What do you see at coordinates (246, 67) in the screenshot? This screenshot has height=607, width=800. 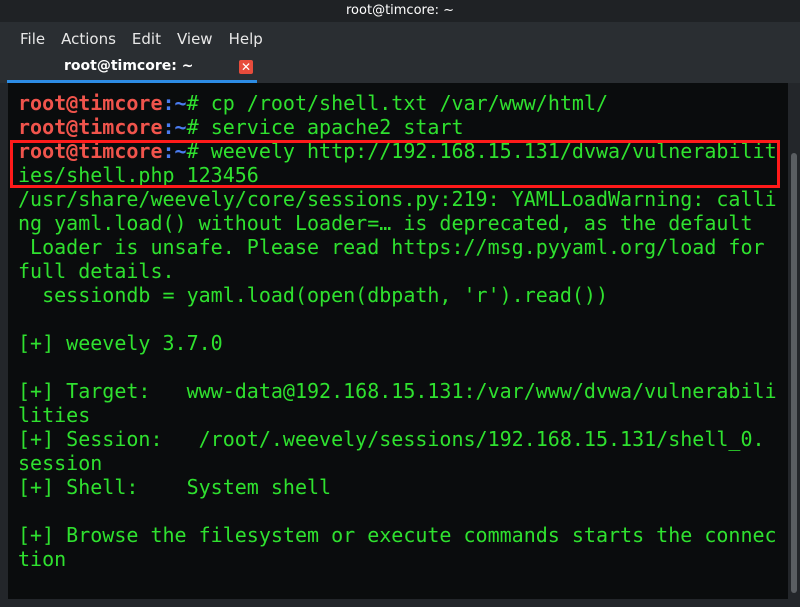 I see `close-tab-icon: ✕` at bounding box center [246, 67].